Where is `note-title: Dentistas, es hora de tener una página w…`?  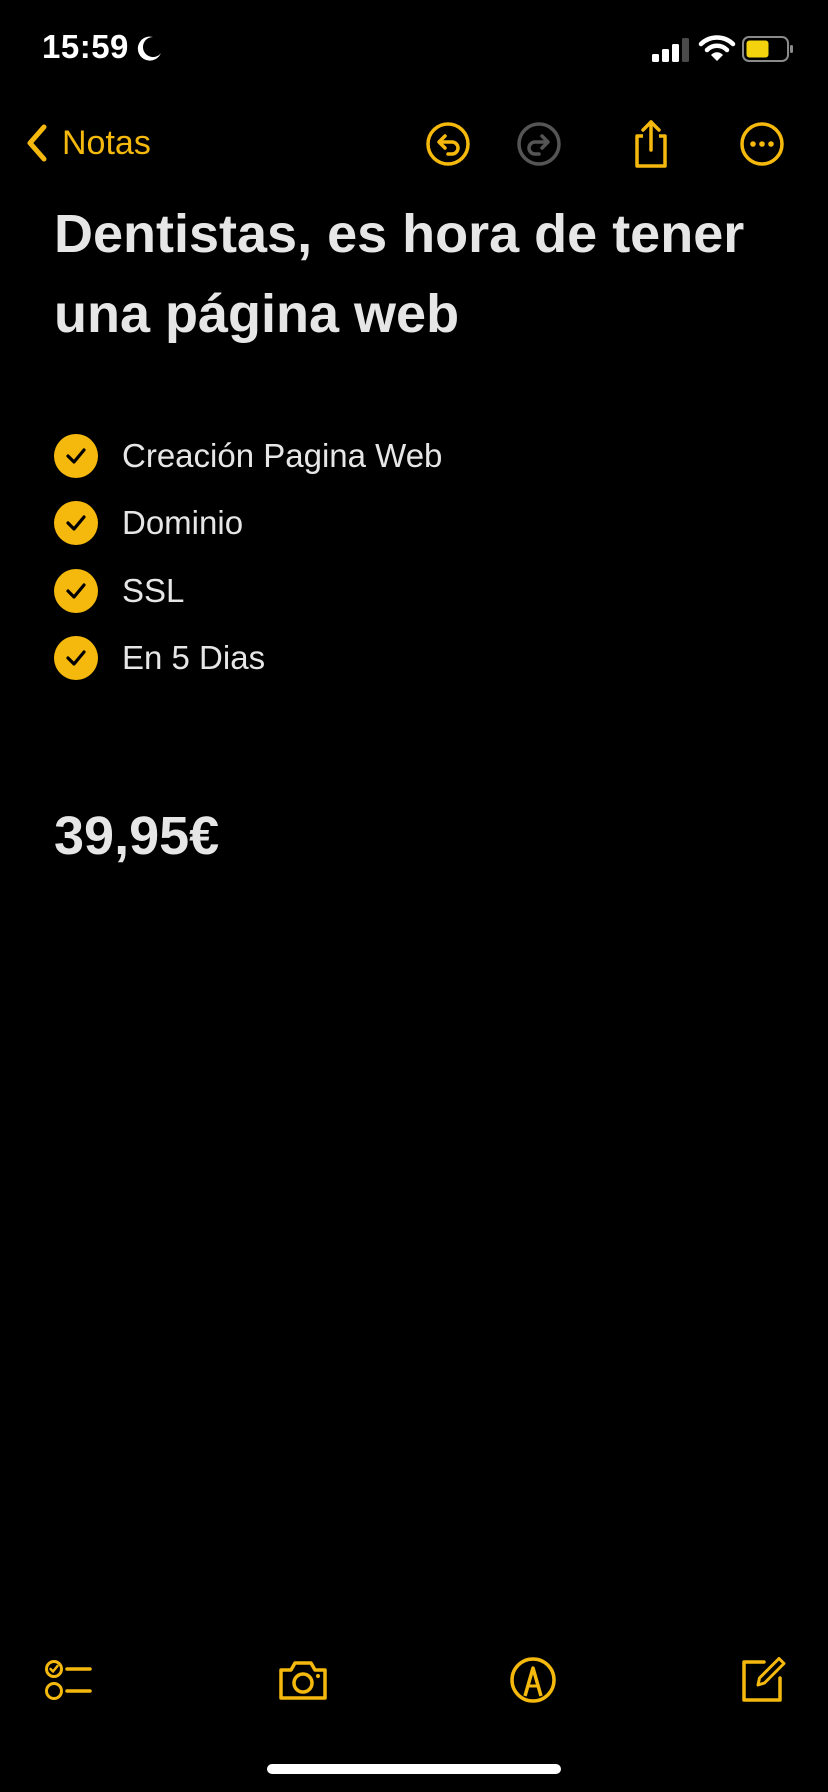 note-title: Dentistas, es hora de tener una página w… is located at coordinates (424, 274).